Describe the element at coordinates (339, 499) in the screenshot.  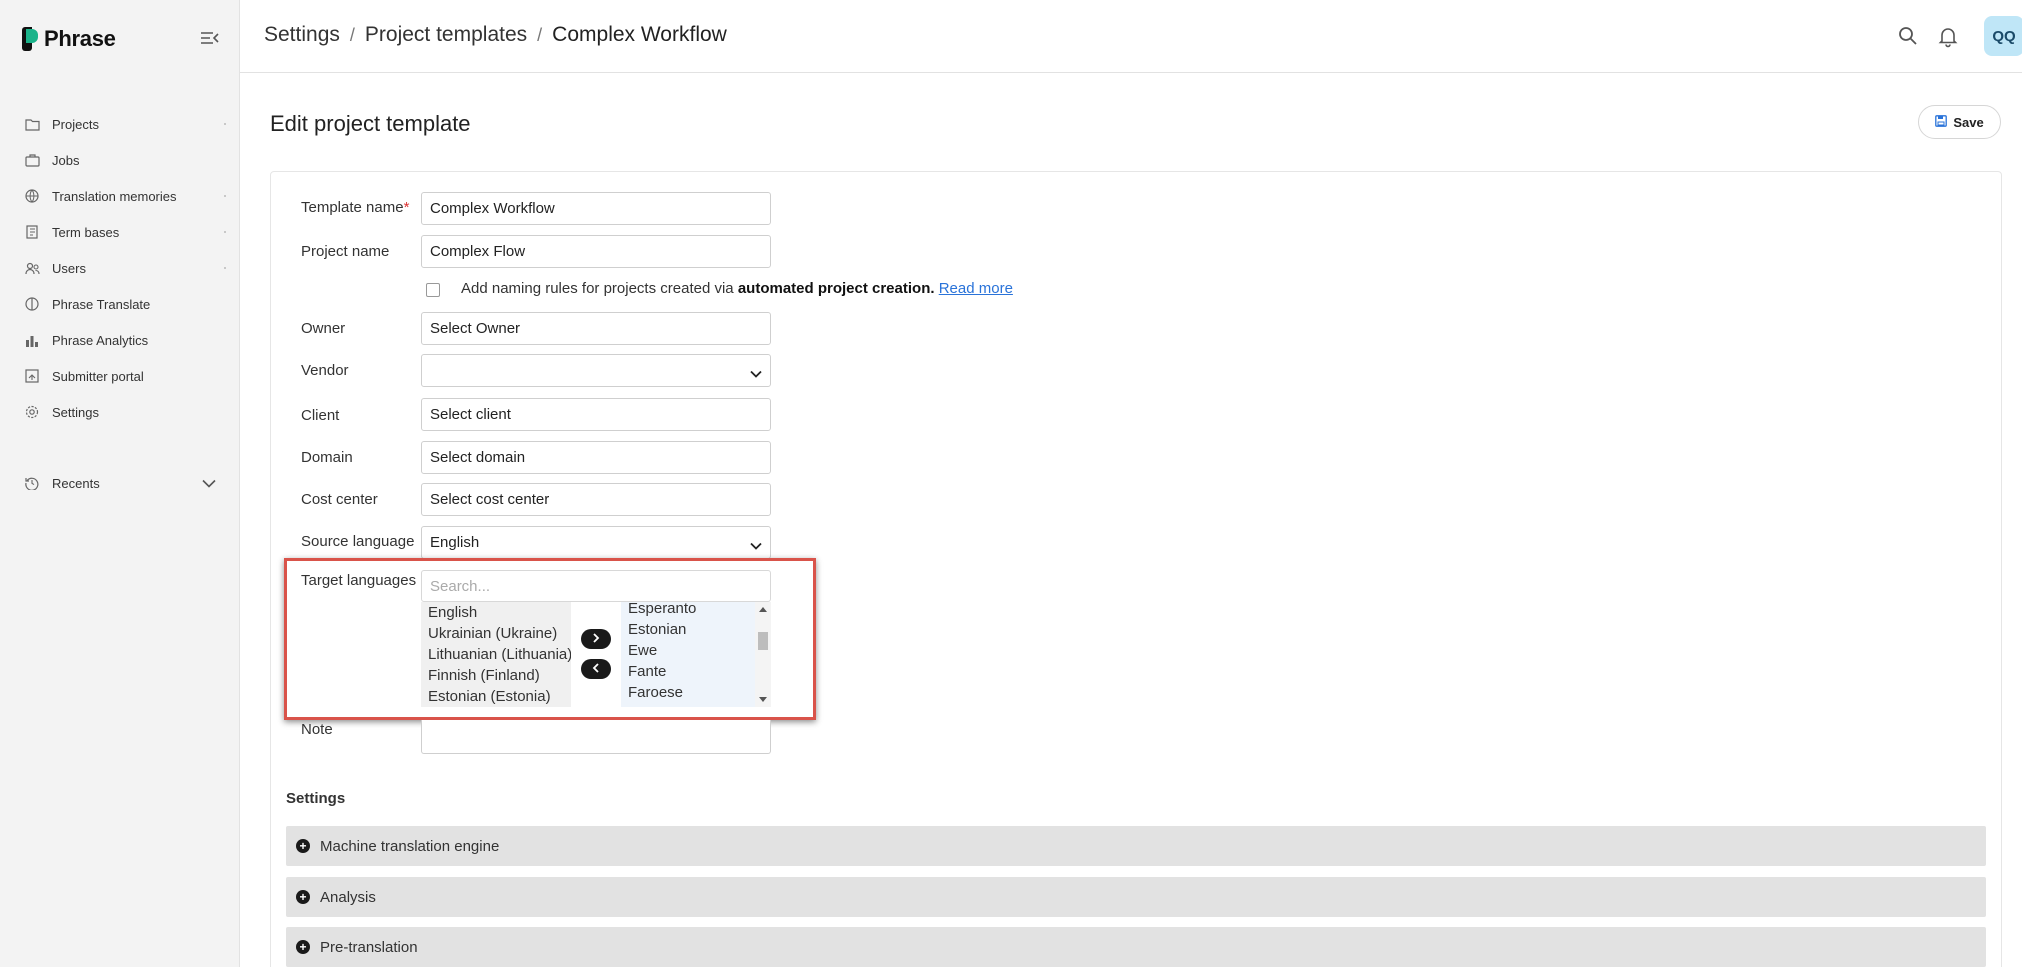
I see `cost-center-label: Cost center` at that location.